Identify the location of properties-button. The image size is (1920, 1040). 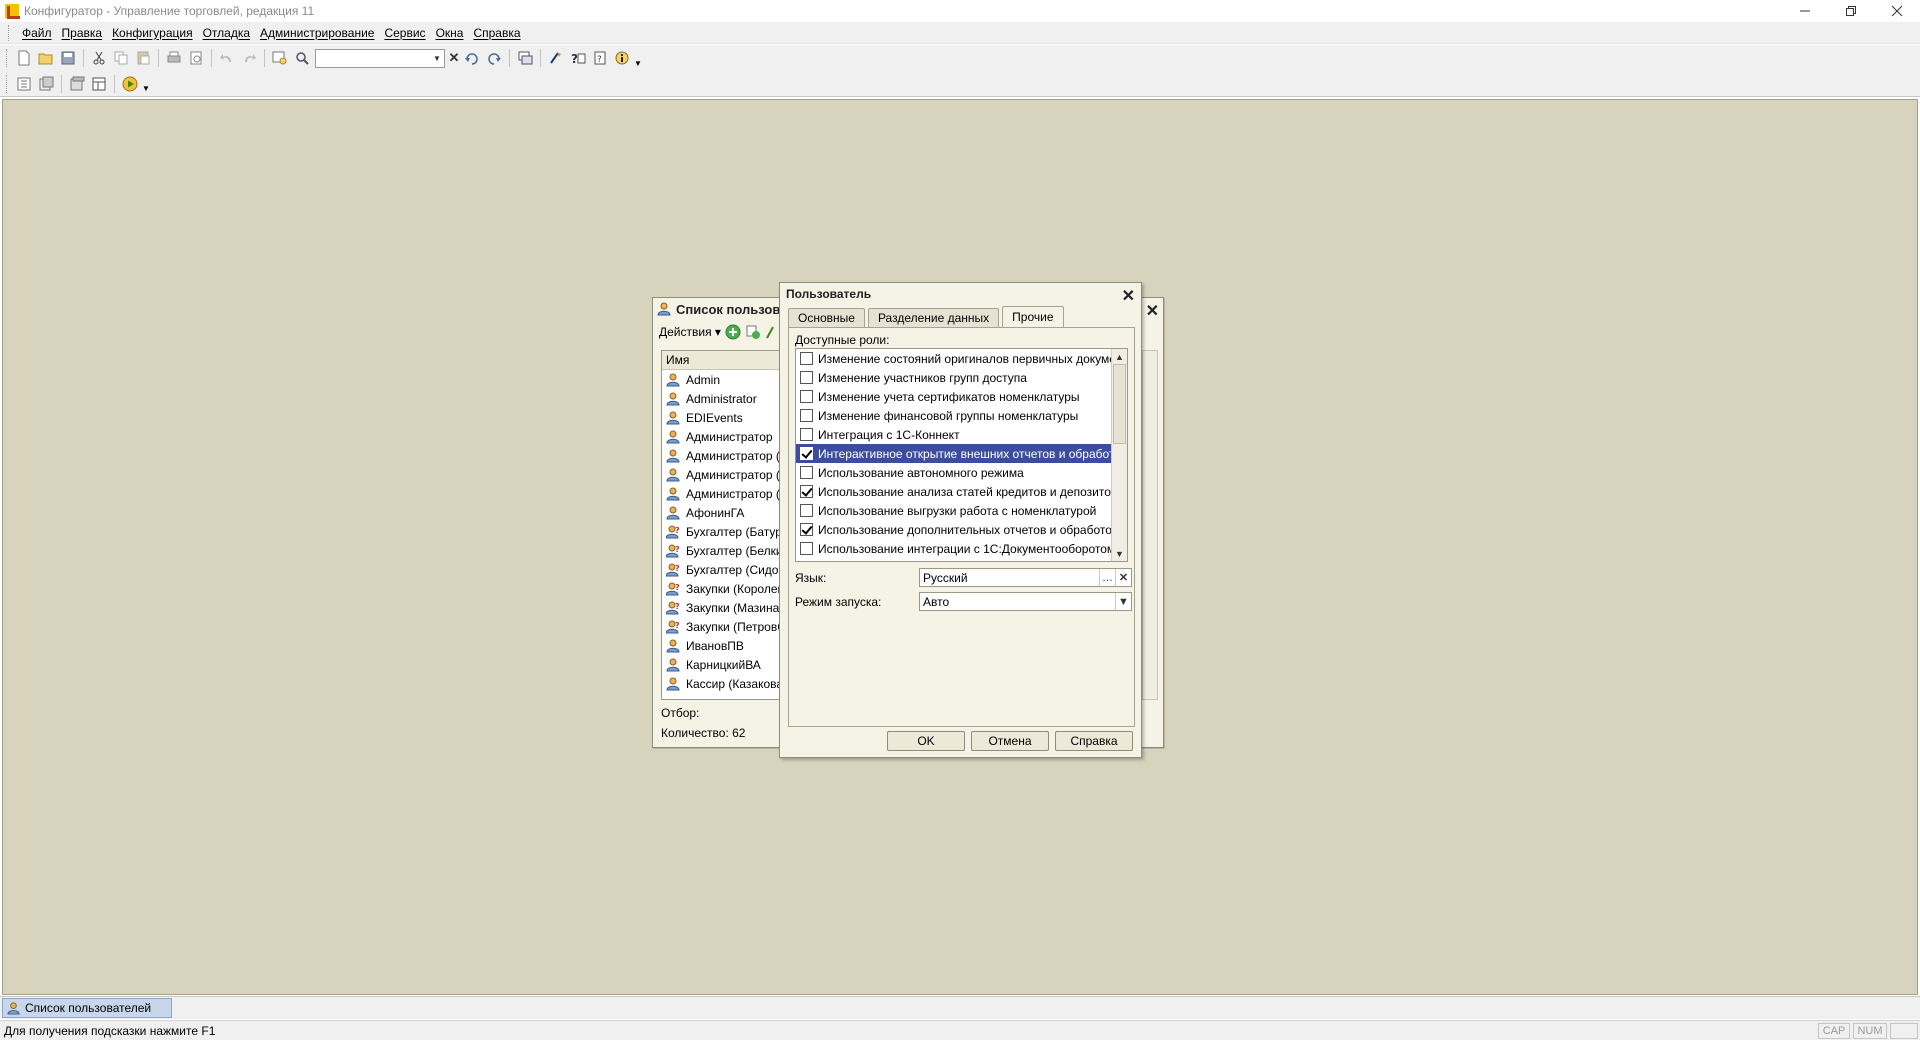
(99, 84).